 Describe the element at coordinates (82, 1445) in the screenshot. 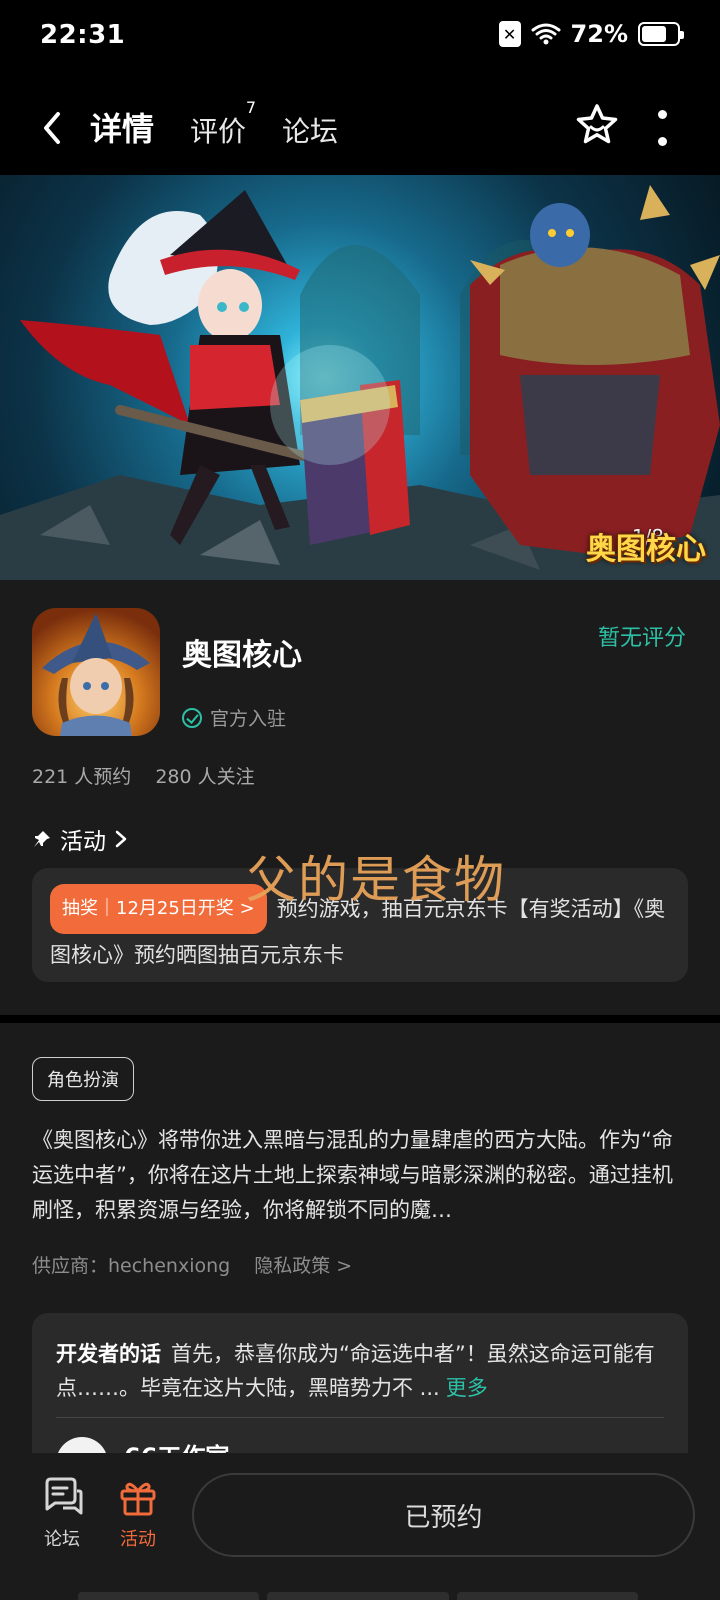

I see `studio-avatar` at that location.